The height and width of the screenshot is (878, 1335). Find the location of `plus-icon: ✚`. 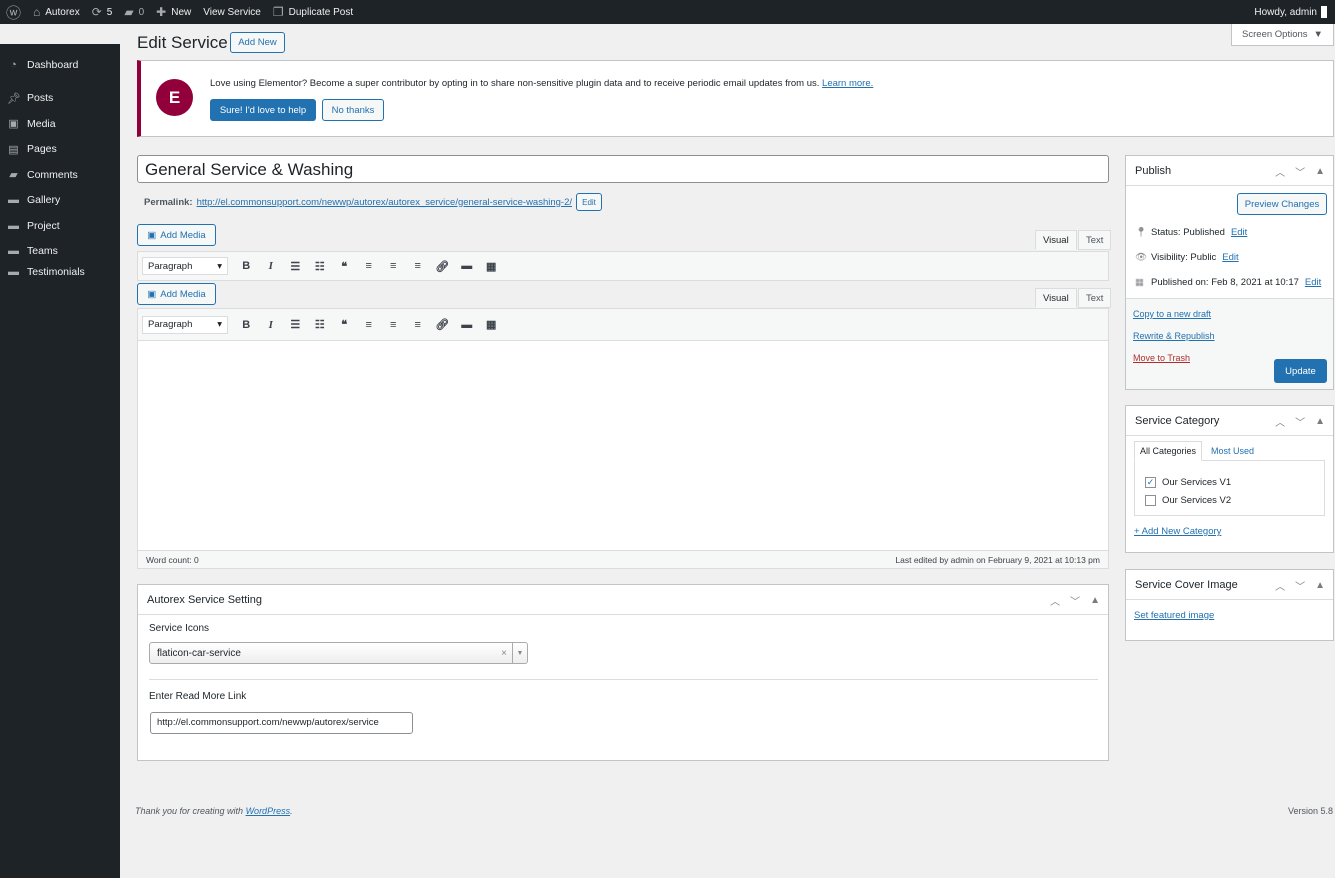

plus-icon: ✚ is located at coordinates (161, 12).